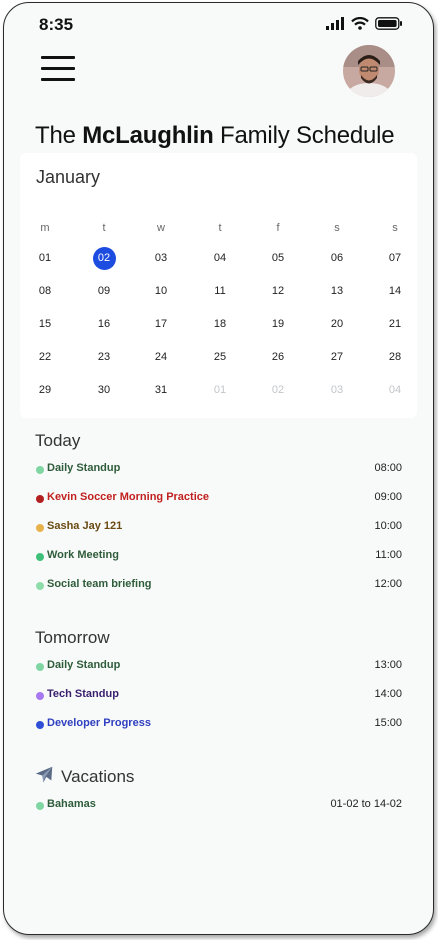 The height and width of the screenshot is (940, 438). Describe the element at coordinates (55, 135) in the screenshot. I see `title-prefix: The` at that location.